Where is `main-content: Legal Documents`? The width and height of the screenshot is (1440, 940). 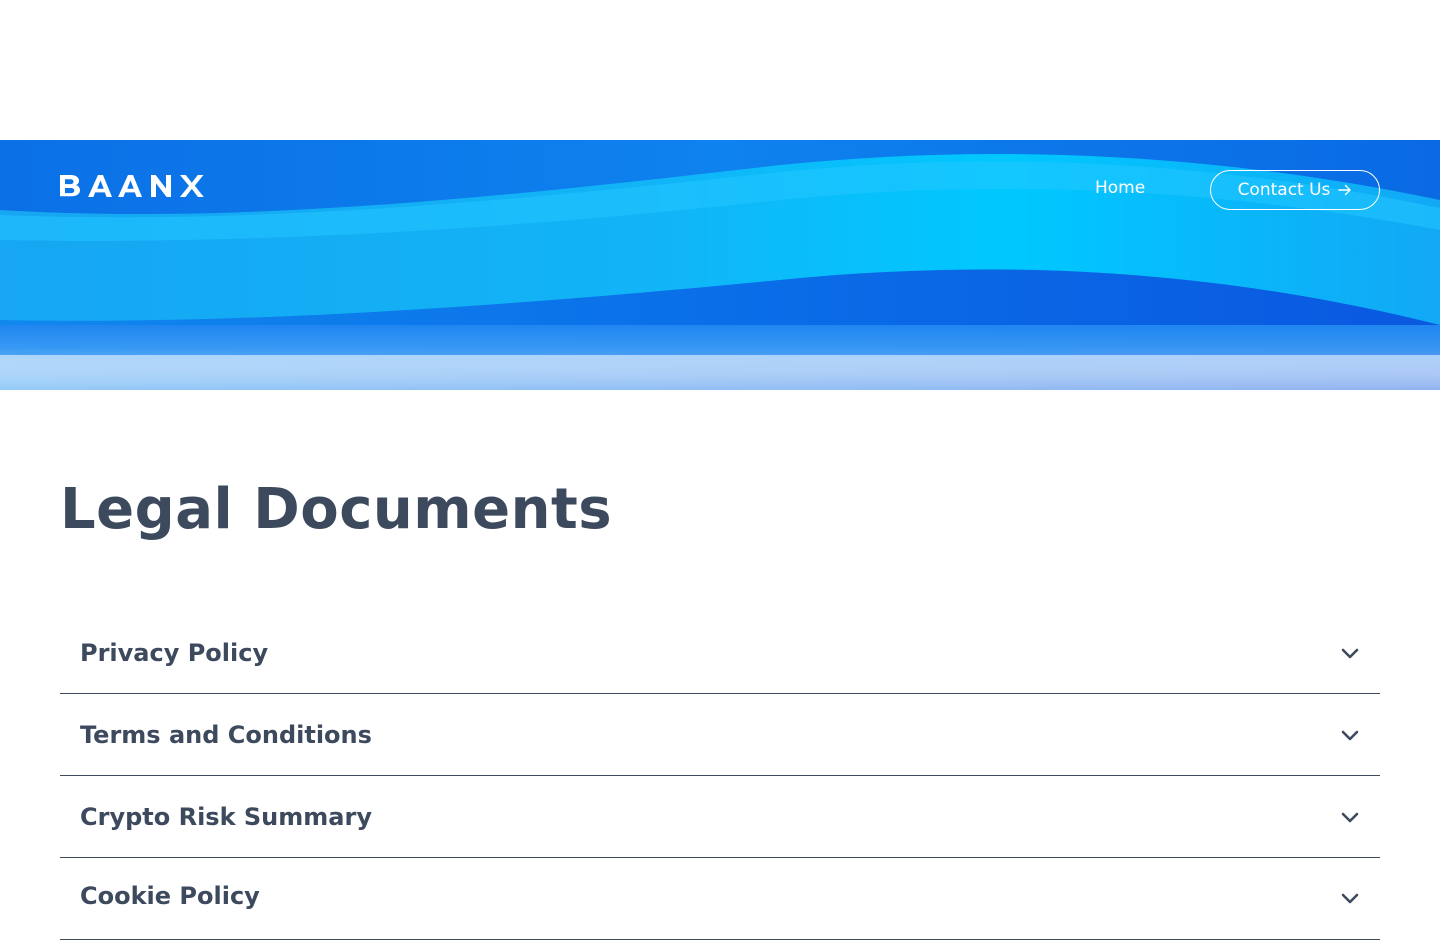 main-content: Legal Documents is located at coordinates (720, 510).